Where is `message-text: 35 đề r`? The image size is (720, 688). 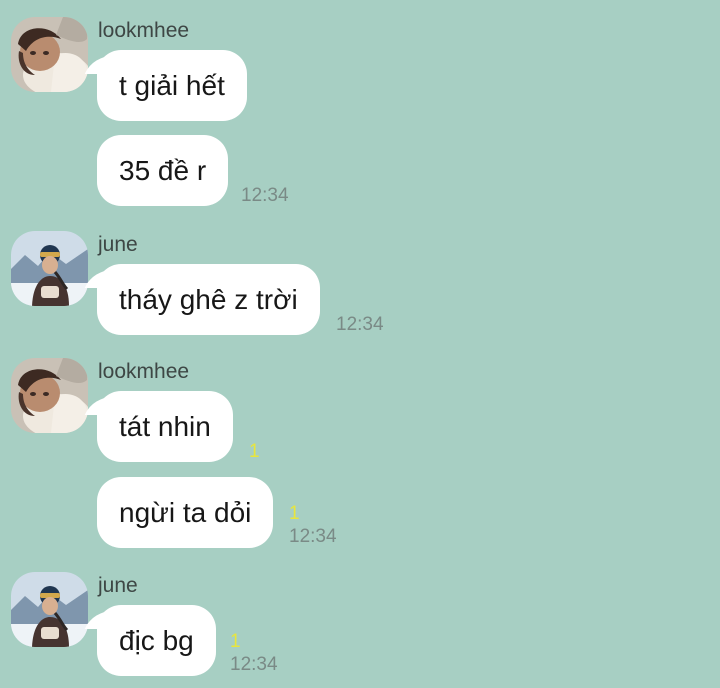
message-text: 35 đề r is located at coordinates (163, 170).